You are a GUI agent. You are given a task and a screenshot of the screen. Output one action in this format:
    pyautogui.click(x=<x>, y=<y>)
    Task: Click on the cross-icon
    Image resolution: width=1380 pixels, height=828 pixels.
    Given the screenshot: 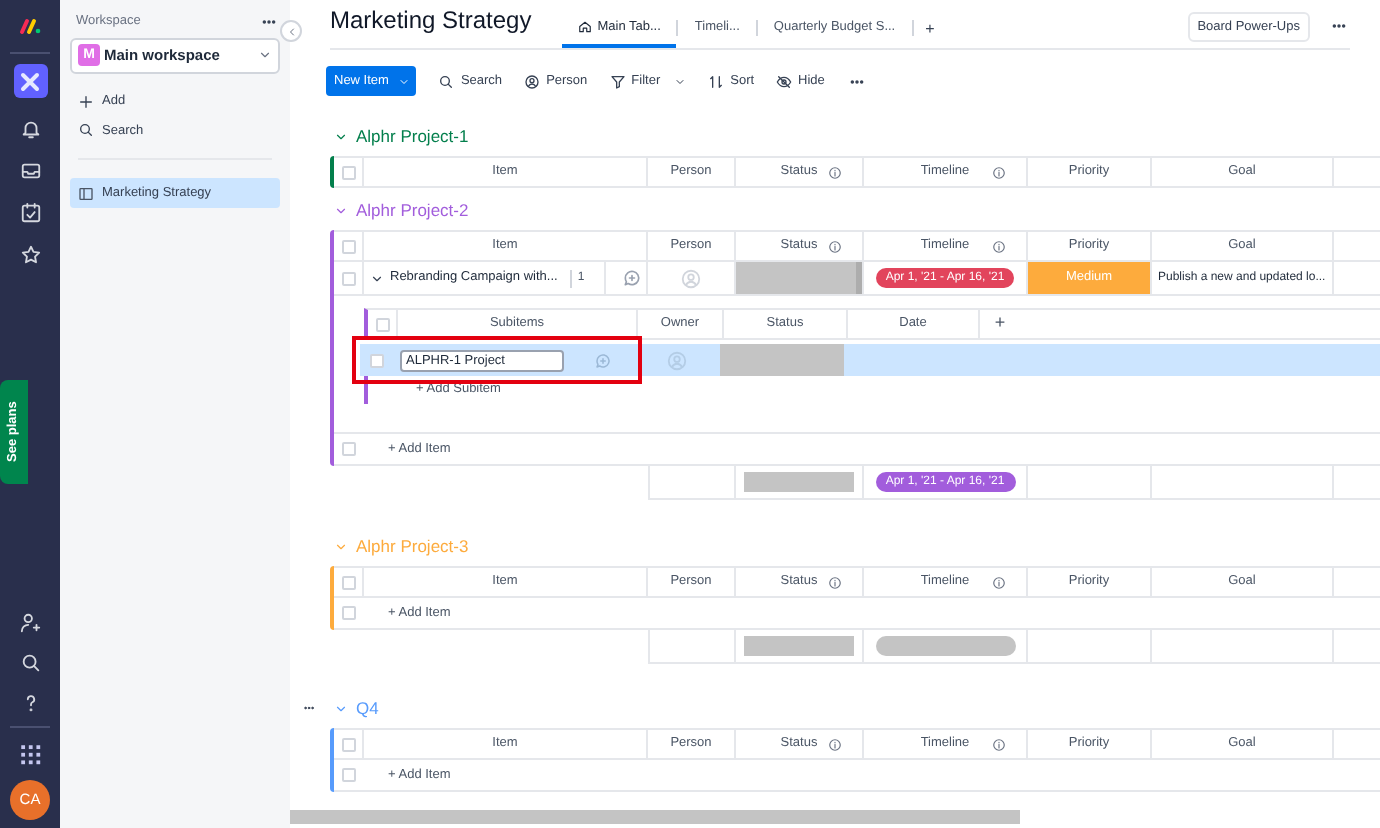 What is the action you would take?
    pyautogui.click(x=30, y=81)
    